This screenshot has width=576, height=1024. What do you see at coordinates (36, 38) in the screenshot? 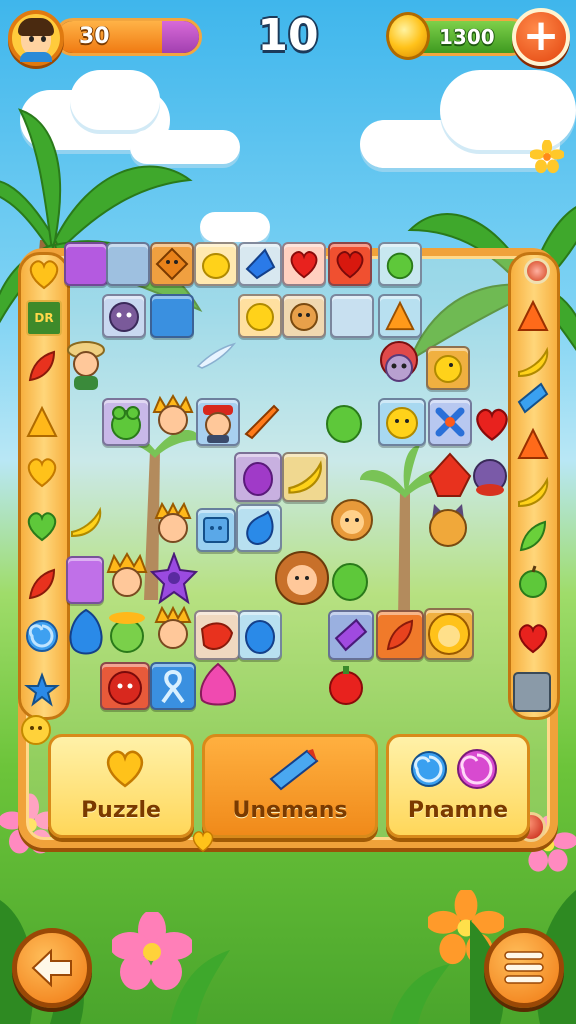
I see `player-avatar` at bounding box center [36, 38].